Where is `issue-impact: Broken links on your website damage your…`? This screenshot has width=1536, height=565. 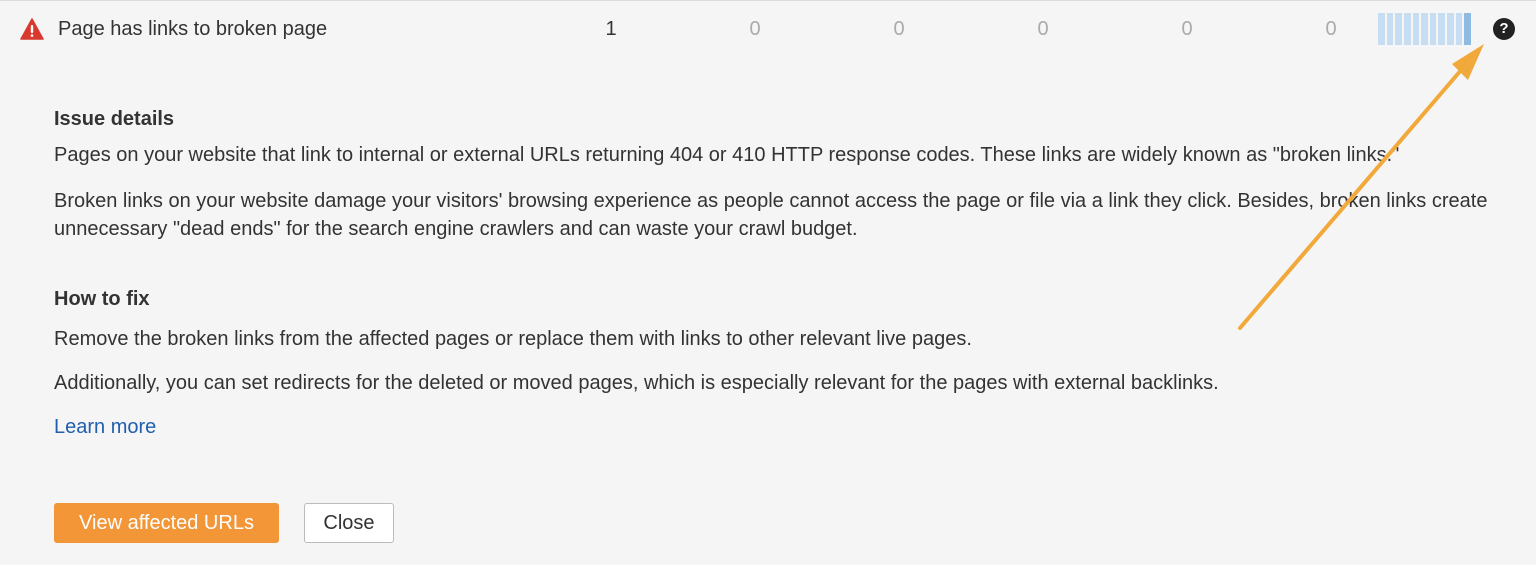 issue-impact: Broken links on your website damage your… is located at coordinates (771, 215).